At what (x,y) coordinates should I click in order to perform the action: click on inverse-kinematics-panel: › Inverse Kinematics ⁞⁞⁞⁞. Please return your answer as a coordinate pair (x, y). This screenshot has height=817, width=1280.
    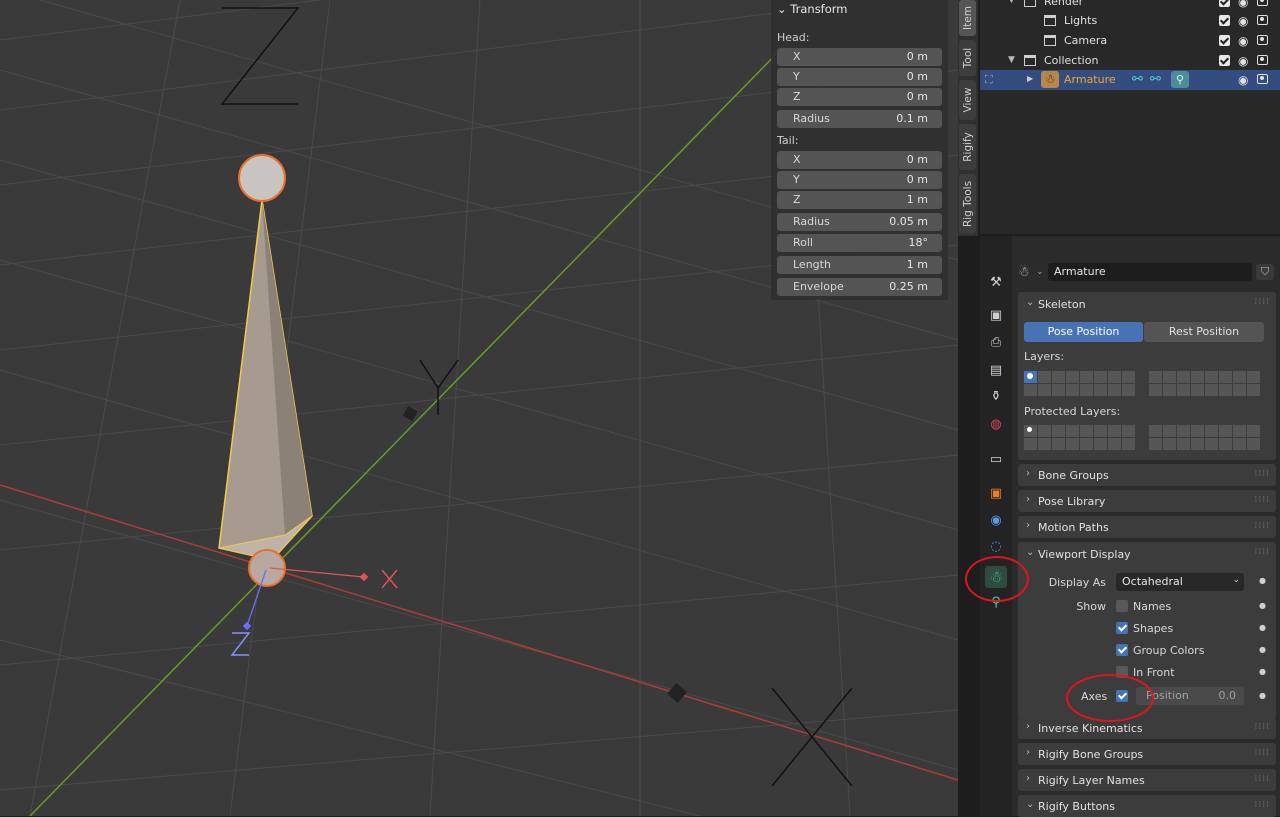
    Looking at the image, I should click on (1147, 728).